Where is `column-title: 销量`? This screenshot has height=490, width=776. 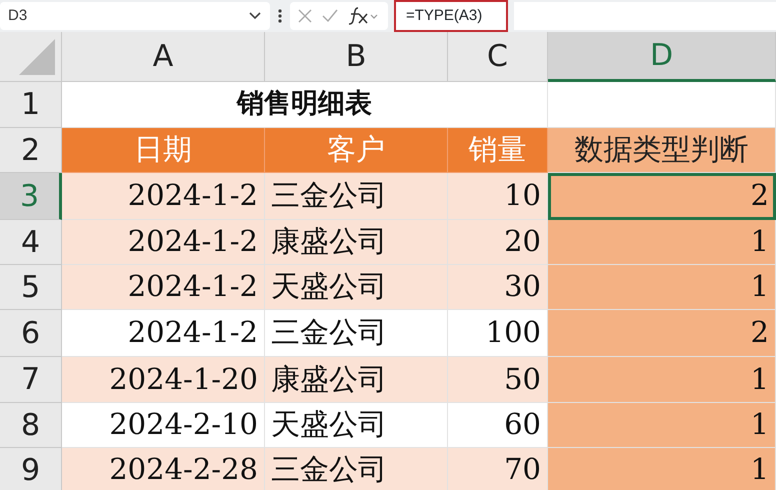 column-title: 销量 is located at coordinates (498, 150).